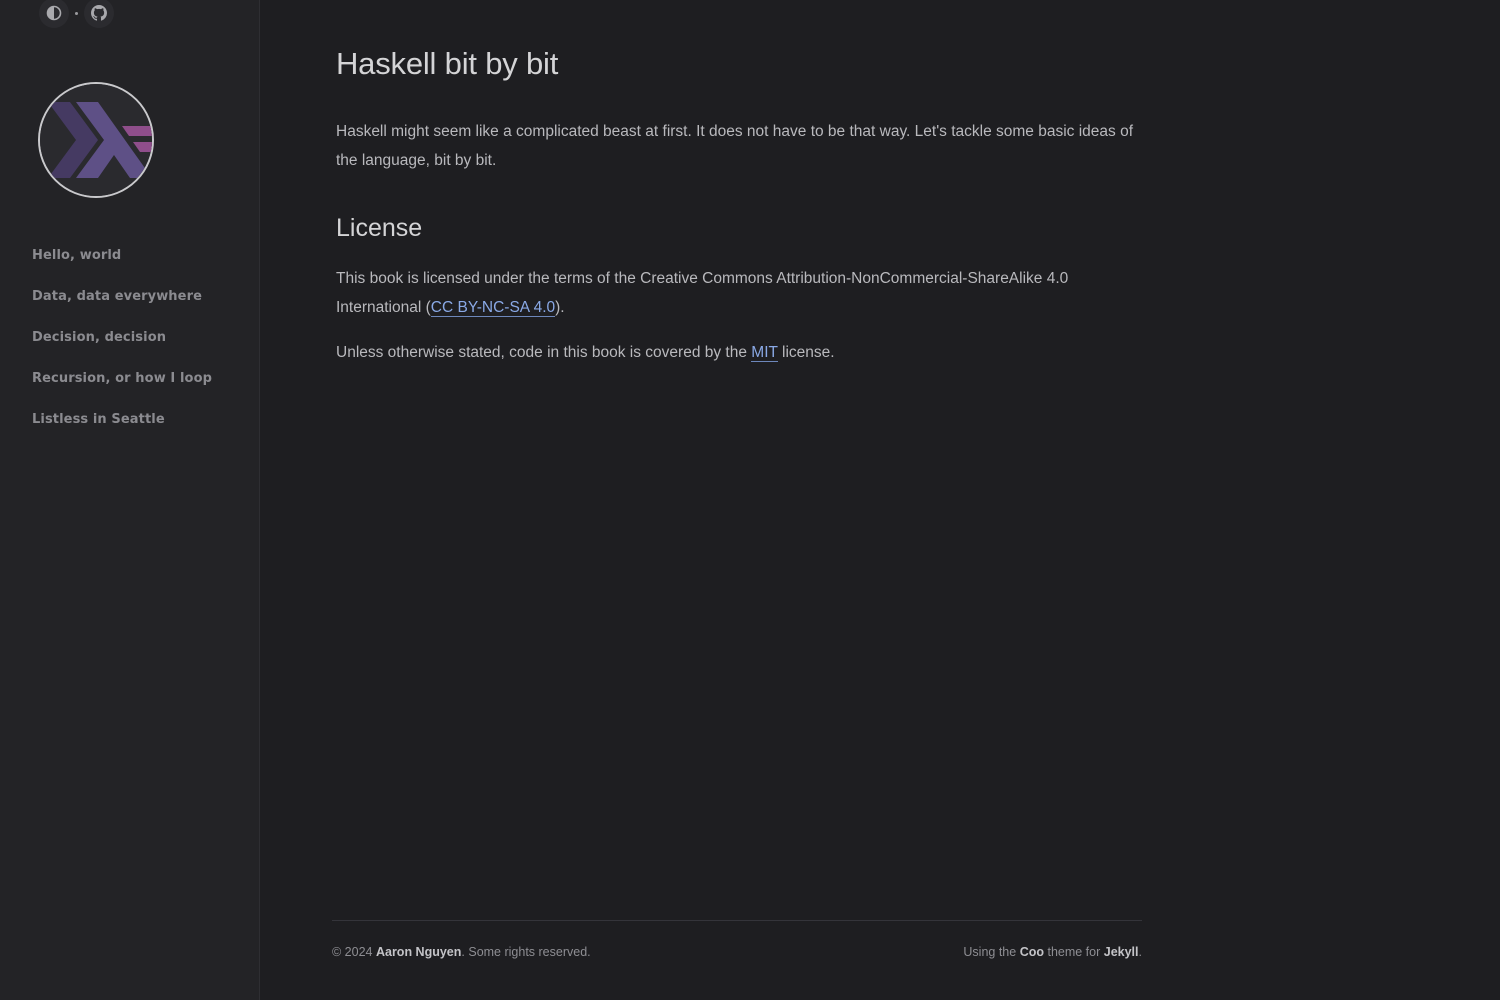  I want to click on contrast-icon, so click(54, 13).